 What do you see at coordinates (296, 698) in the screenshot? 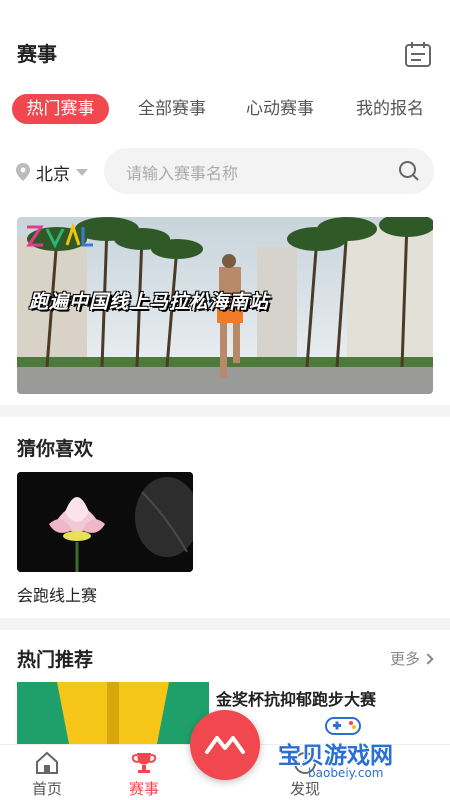
I see `hot-item-title: 金奖杯抗抑郁跑步大赛` at bounding box center [296, 698].